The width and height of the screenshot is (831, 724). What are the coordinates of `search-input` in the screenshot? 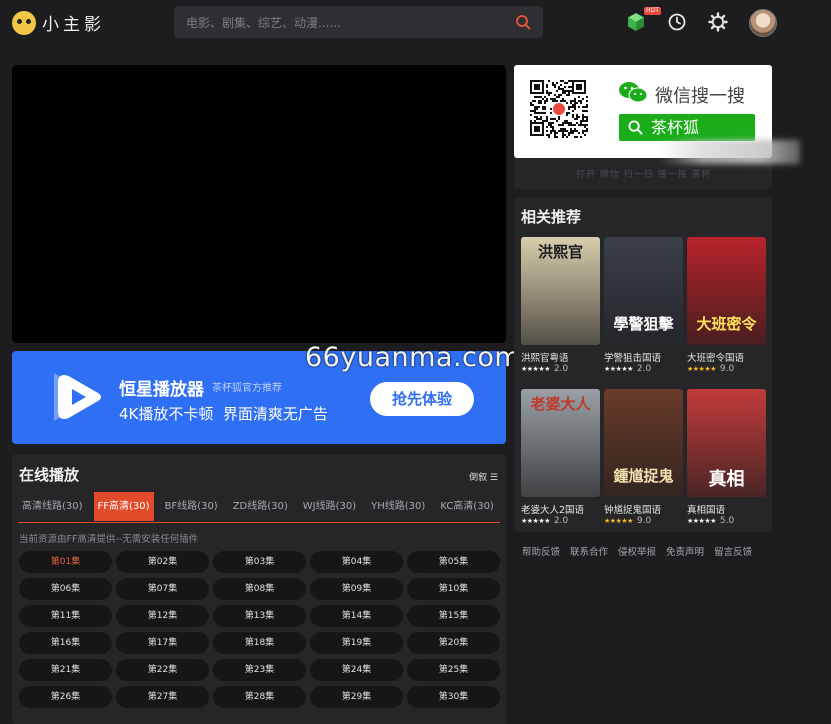 It's located at (346, 23).